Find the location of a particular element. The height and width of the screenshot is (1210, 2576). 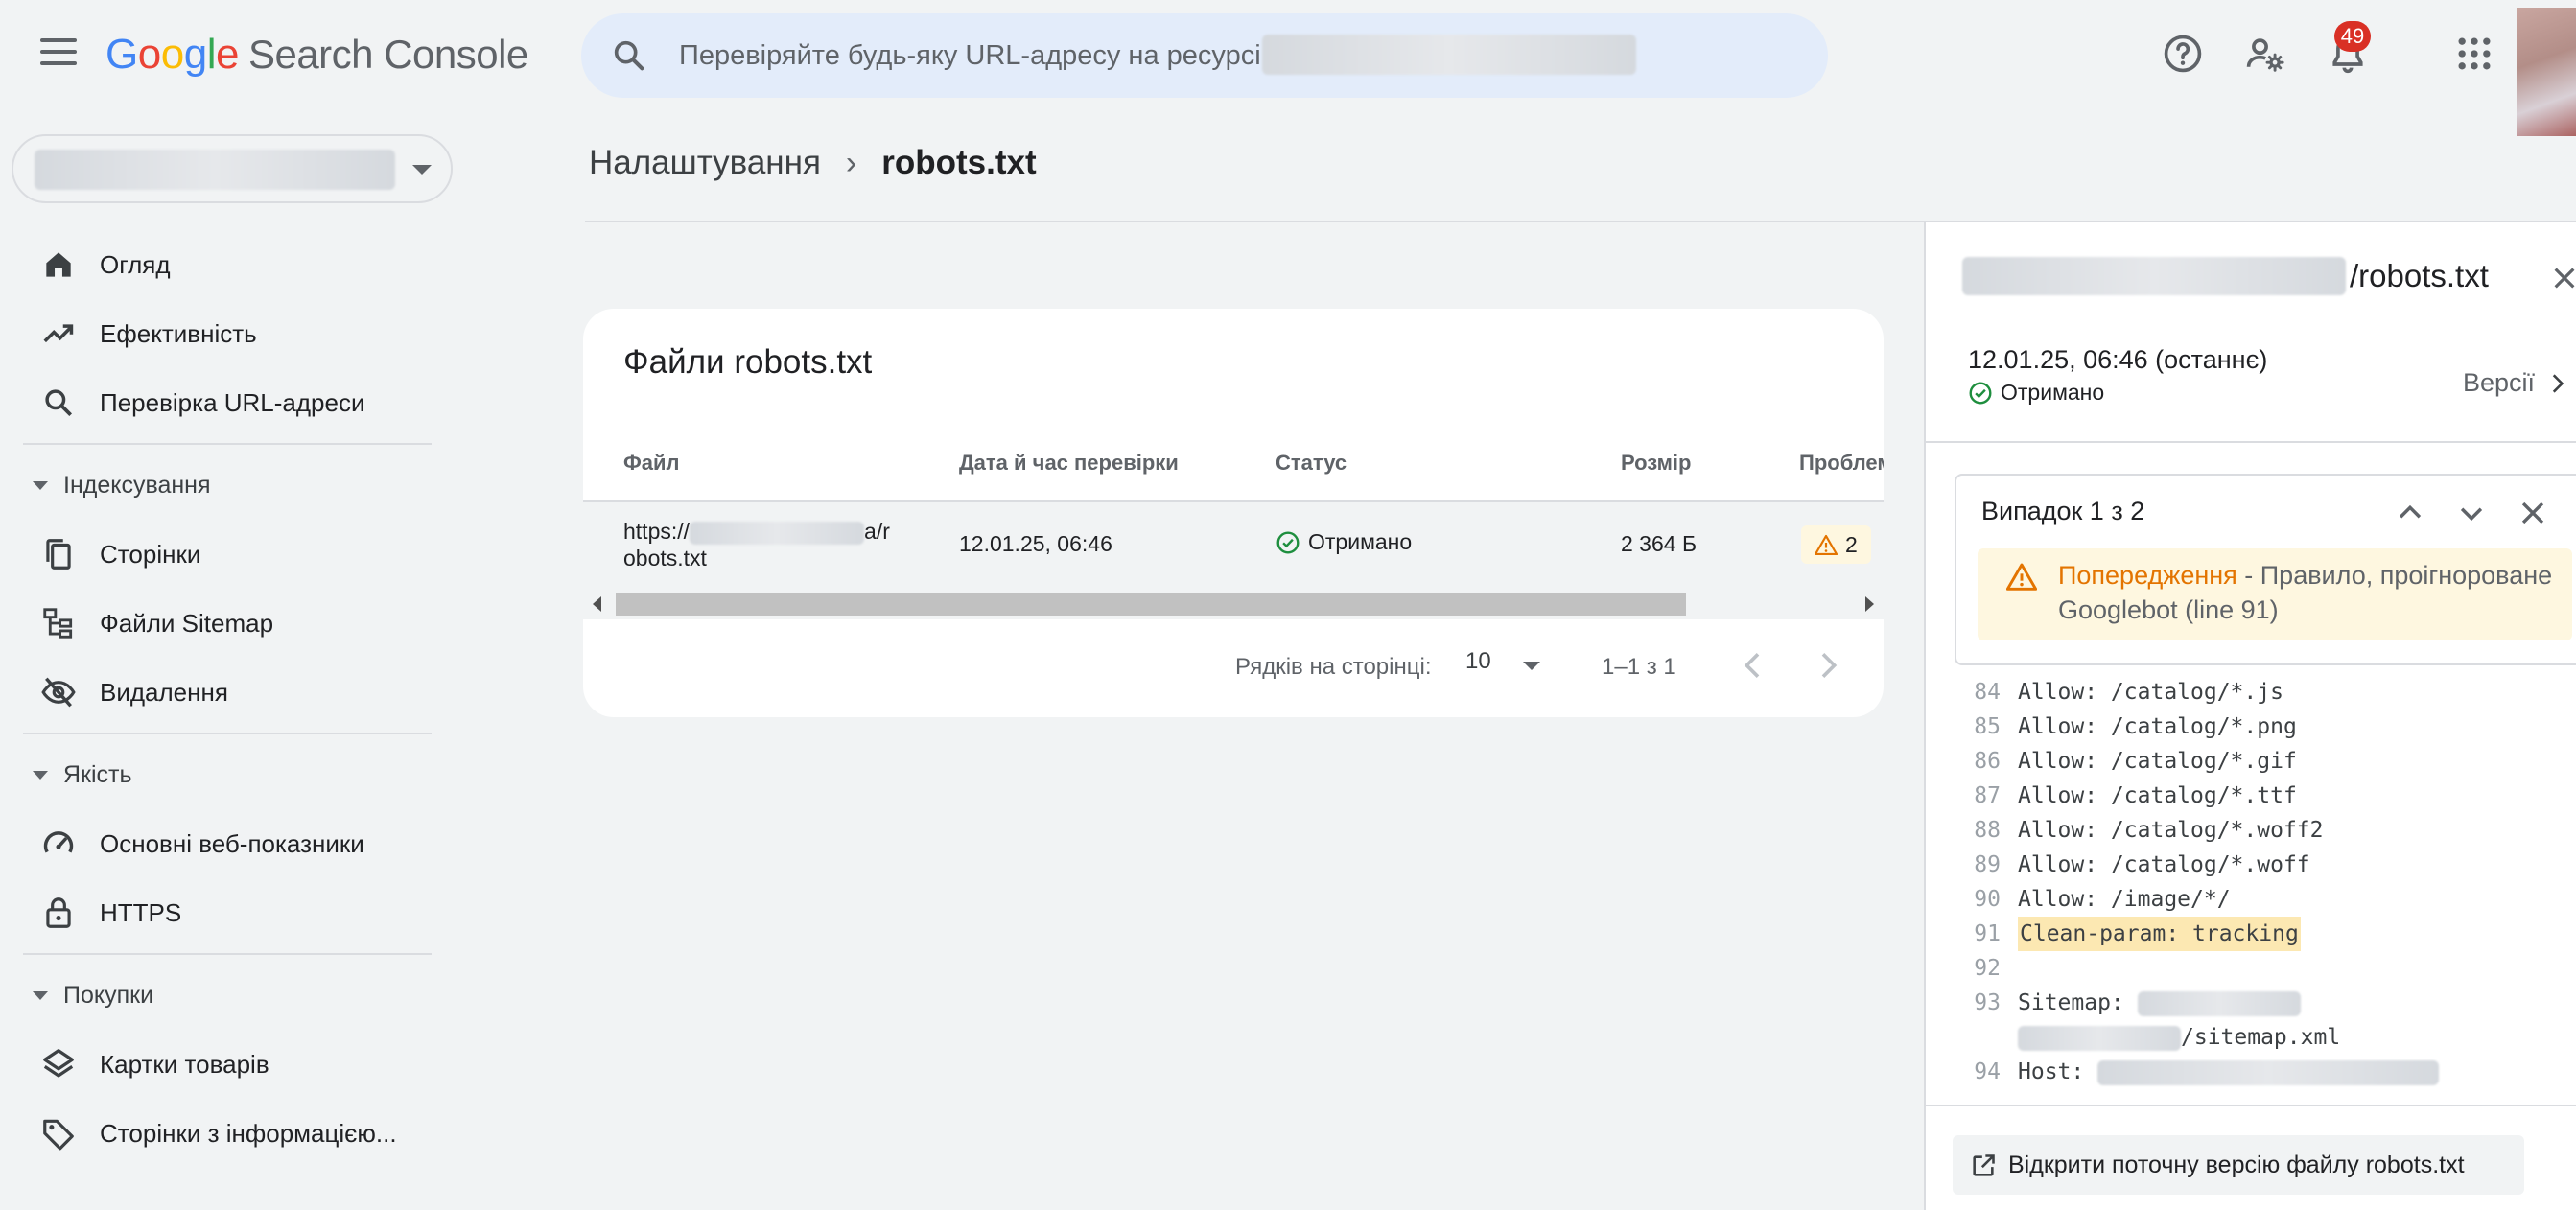

fetch-datetime: 12.01.25, 06:46 (останнє) is located at coordinates (2118, 359).